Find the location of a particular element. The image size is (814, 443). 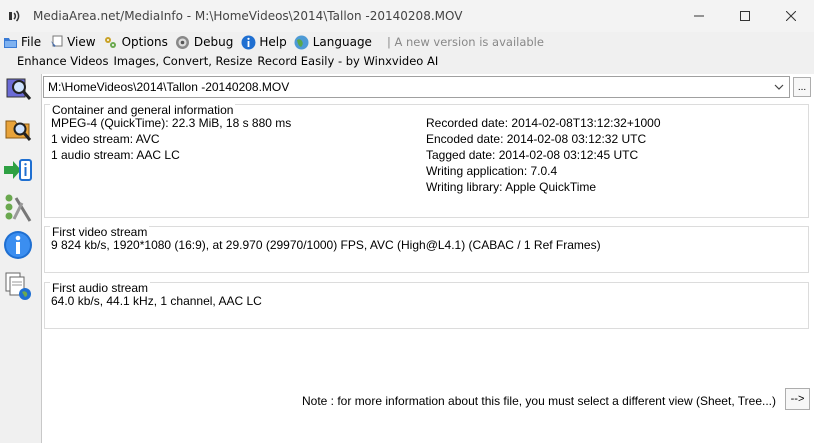

menu-help: Help is located at coordinates (264, 42).